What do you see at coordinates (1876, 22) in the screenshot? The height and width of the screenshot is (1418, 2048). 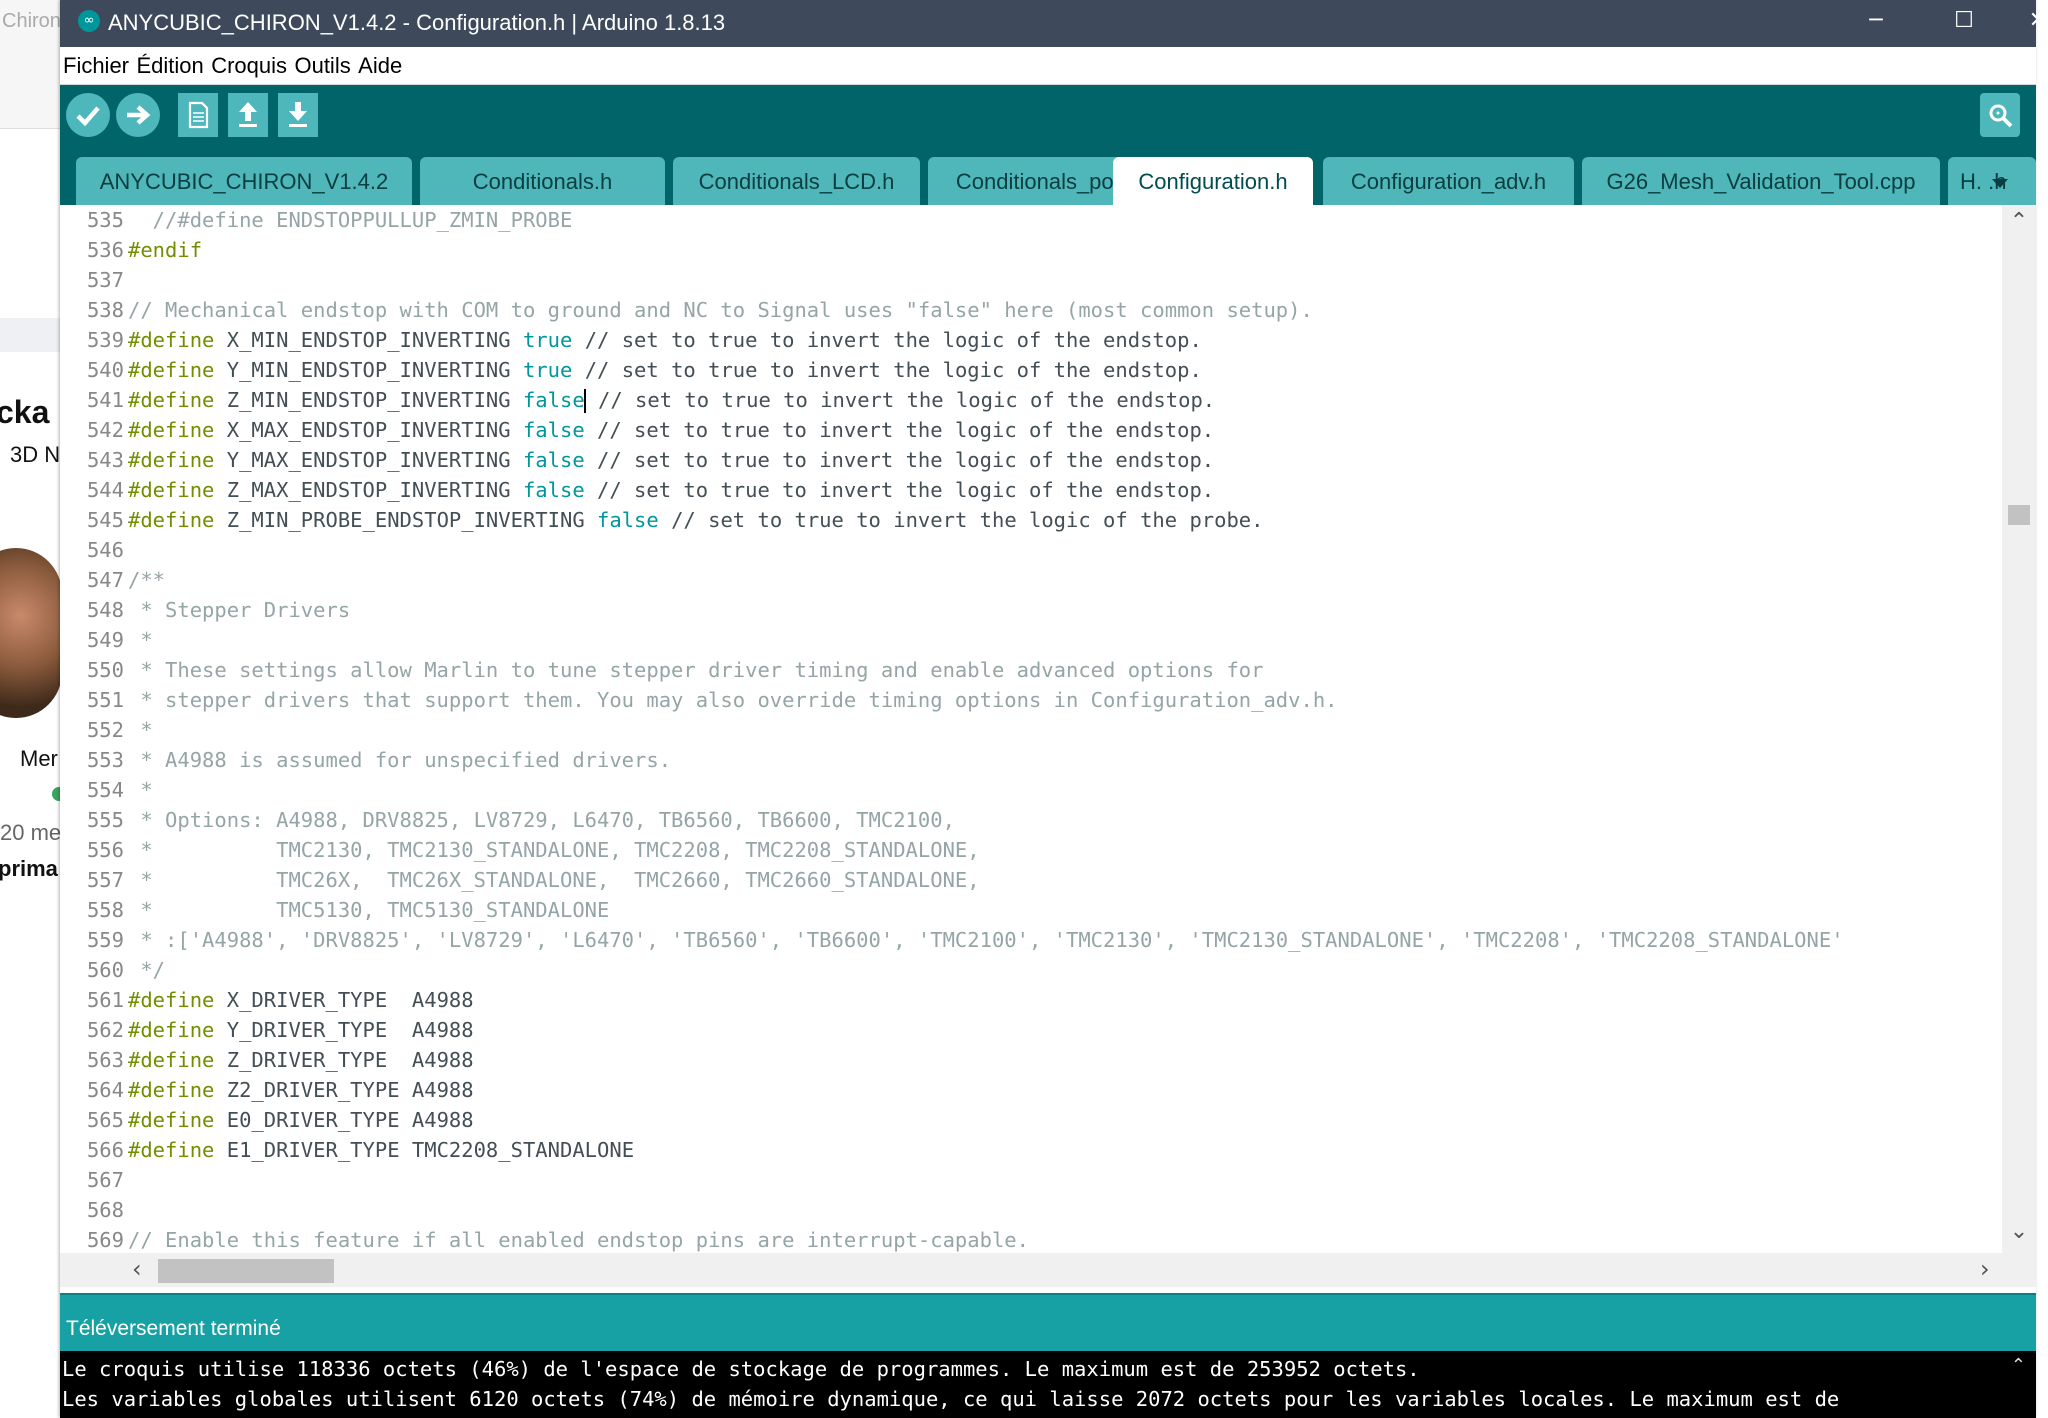 I see `minimize-button: ─` at bounding box center [1876, 22].